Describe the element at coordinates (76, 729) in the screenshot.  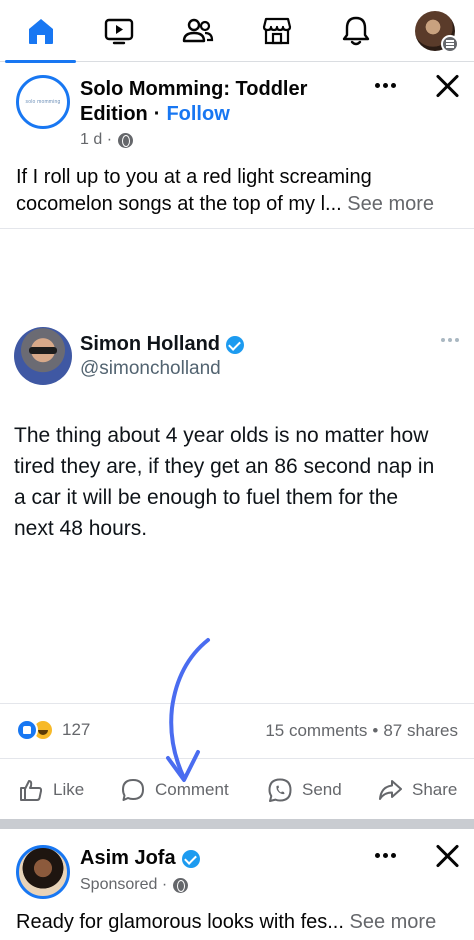
I see `reaction-count: 127` at that location.